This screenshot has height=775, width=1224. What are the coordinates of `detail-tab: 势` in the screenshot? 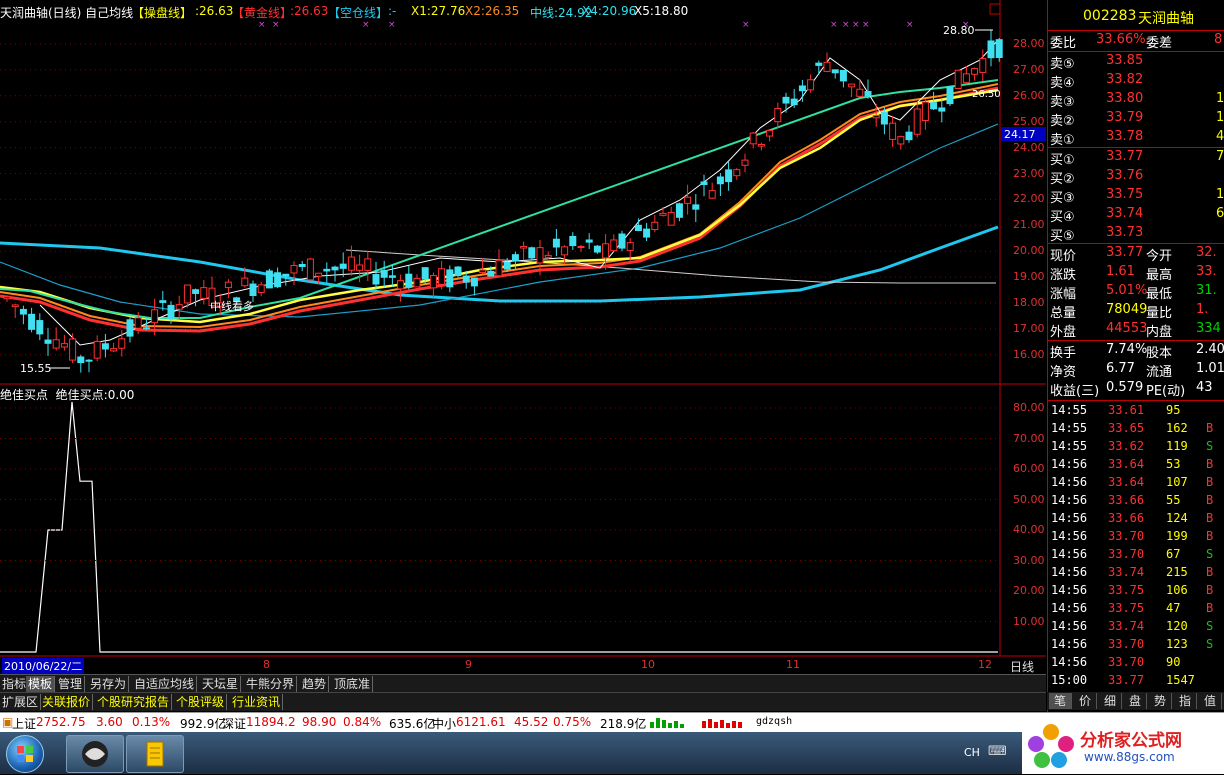 It's located at (1160, 701).